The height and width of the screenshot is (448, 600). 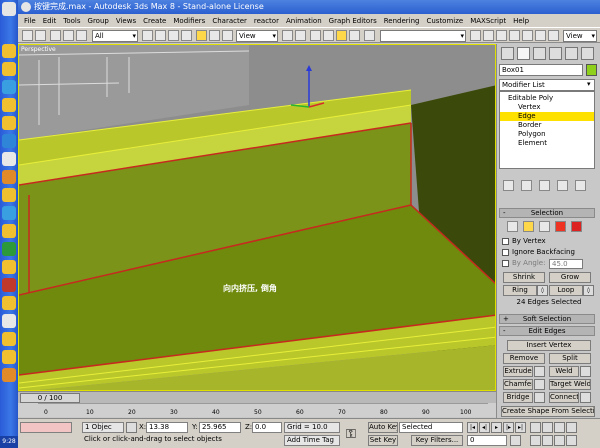 I want to click on select-rotate-icon, so click(x=214, y=35).